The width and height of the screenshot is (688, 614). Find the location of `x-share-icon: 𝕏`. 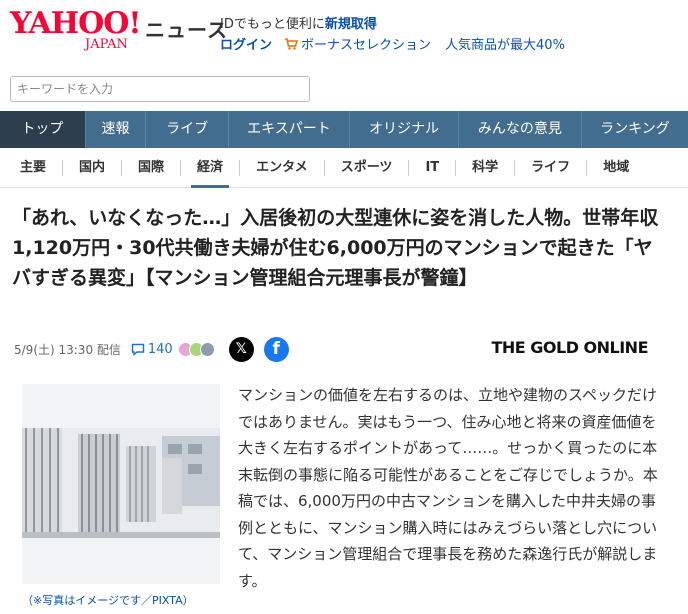

x-share-icon: 𝕏 is located at coordinates (241, 349).